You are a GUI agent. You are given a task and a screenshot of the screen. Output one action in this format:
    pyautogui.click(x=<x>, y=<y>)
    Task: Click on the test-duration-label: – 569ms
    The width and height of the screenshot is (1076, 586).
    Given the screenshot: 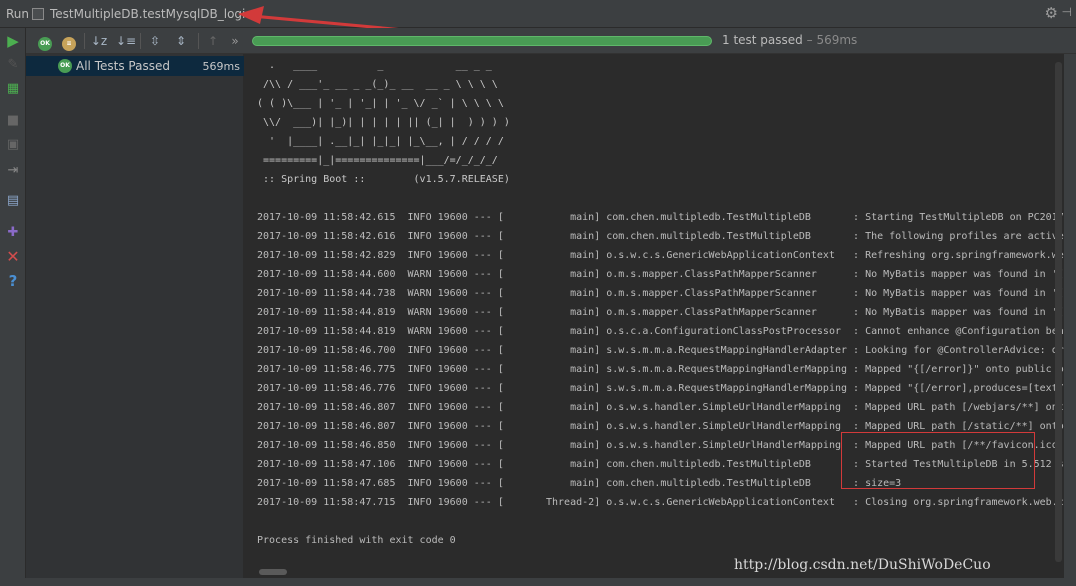 What is the action you would take?
    pyautogui.click(x=832, y=40)
    